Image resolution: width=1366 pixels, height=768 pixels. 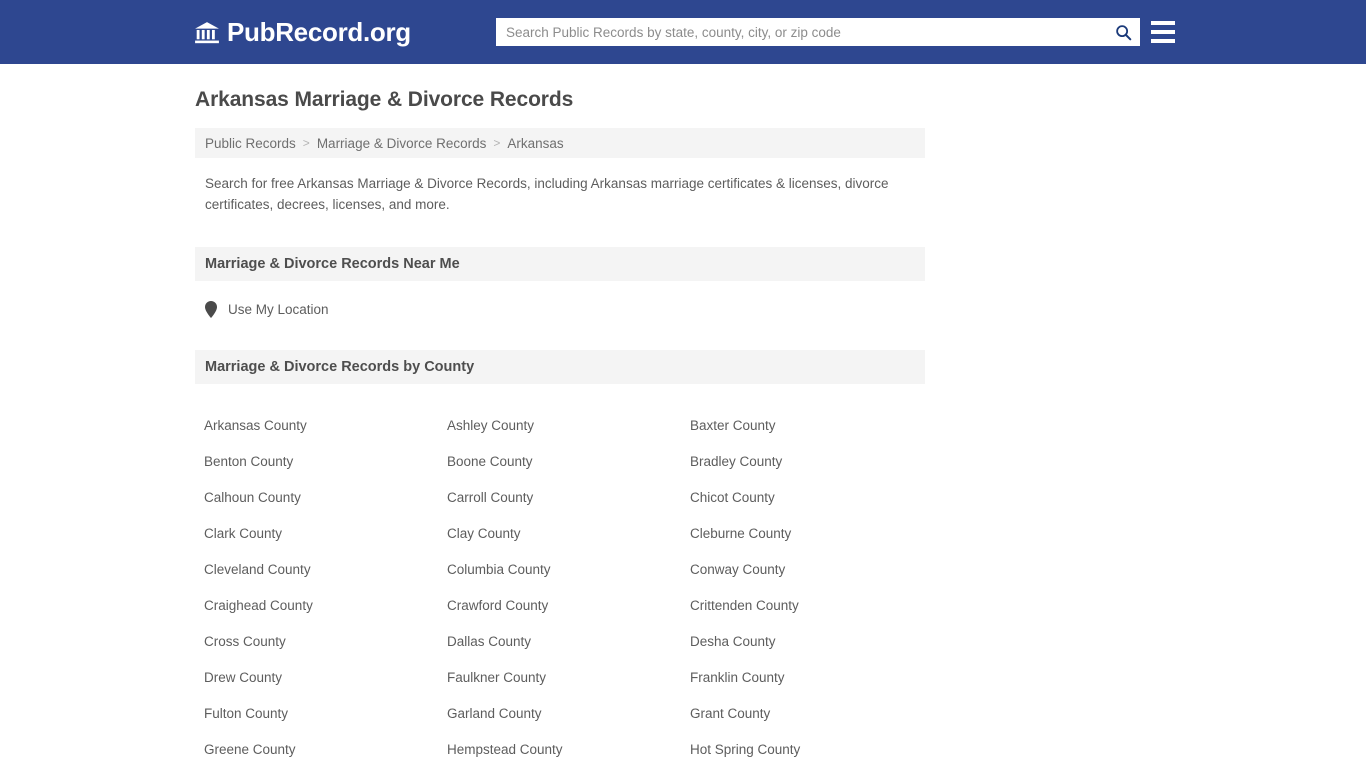 I want to click on county-list-item: Grant County, so click(x=811, y=714).